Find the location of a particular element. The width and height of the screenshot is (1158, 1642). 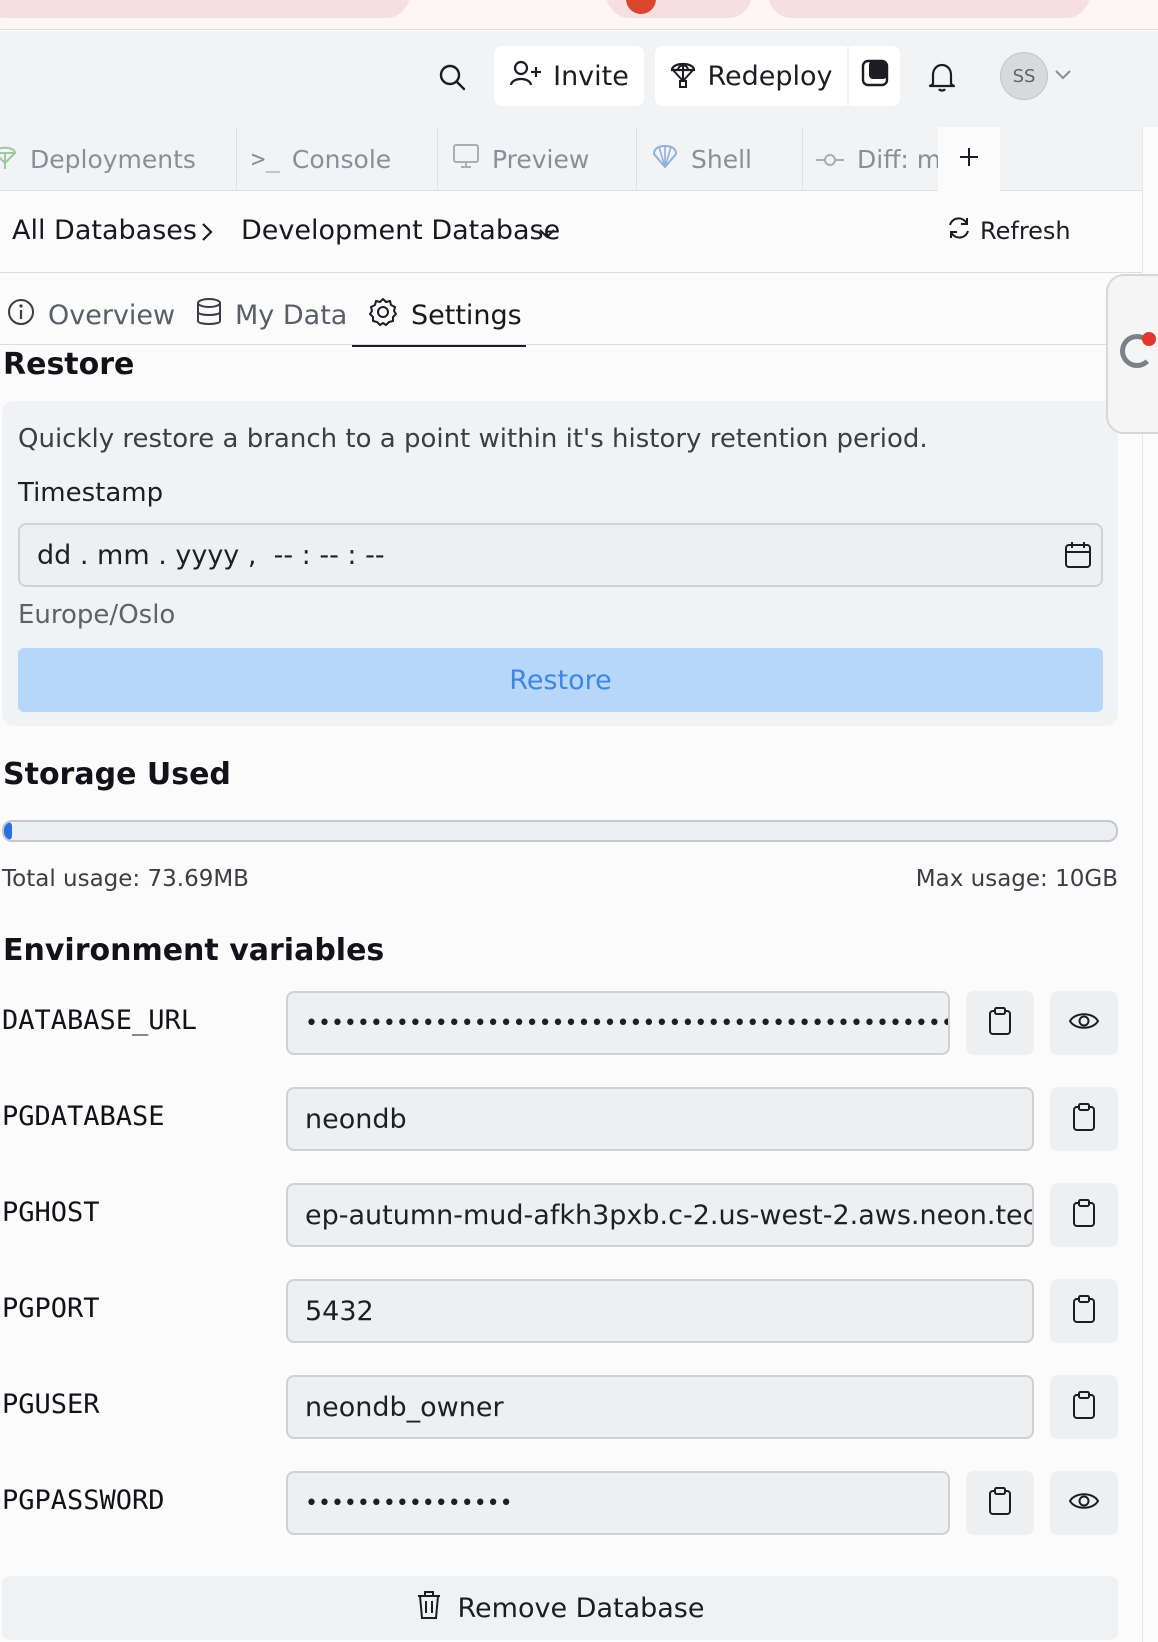

gear-icon is located at coordinates (383, 315).